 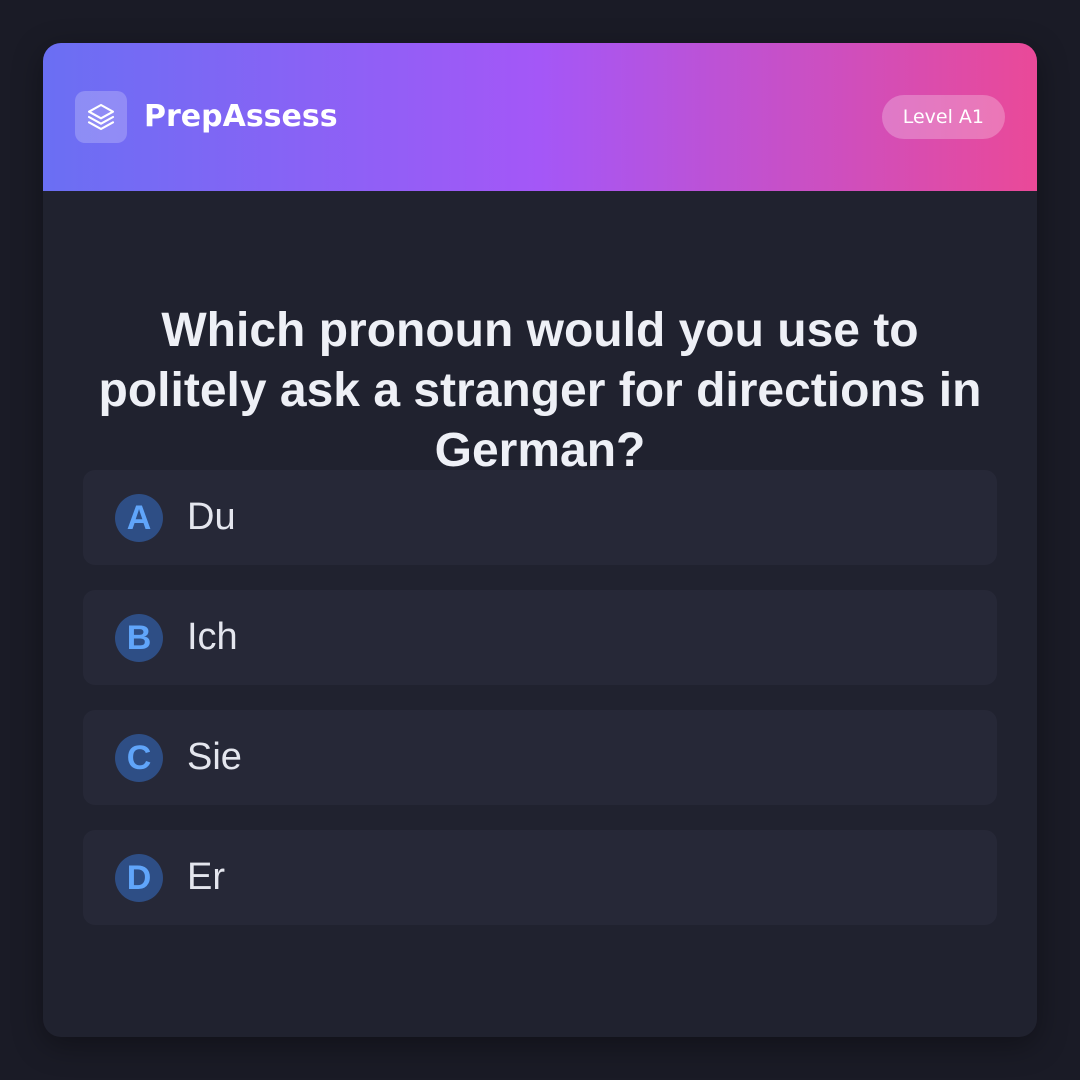 I want to click on option-letter-badge: A, so click(x=139, y=517).